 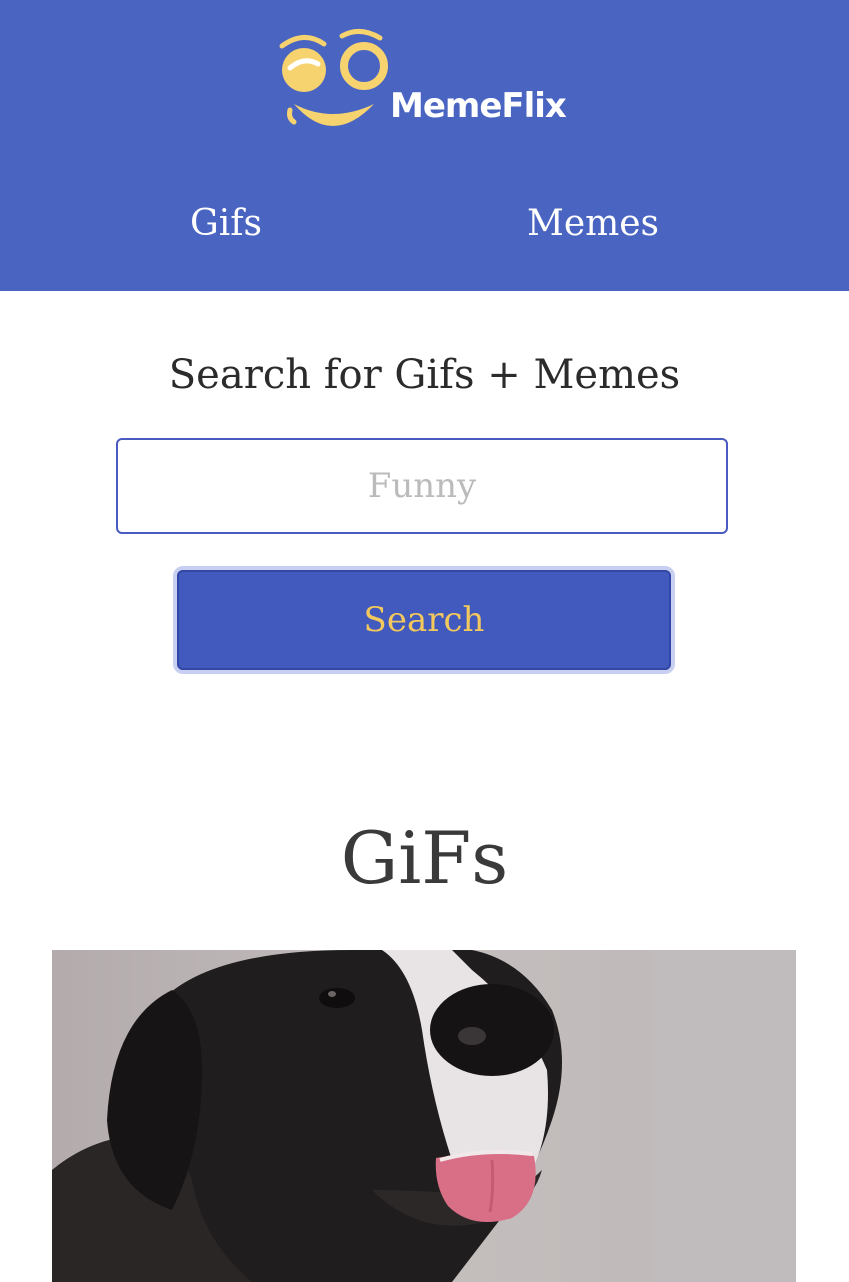 I want to click on nav-item-memes: Memes, so click(x=593, y=224).